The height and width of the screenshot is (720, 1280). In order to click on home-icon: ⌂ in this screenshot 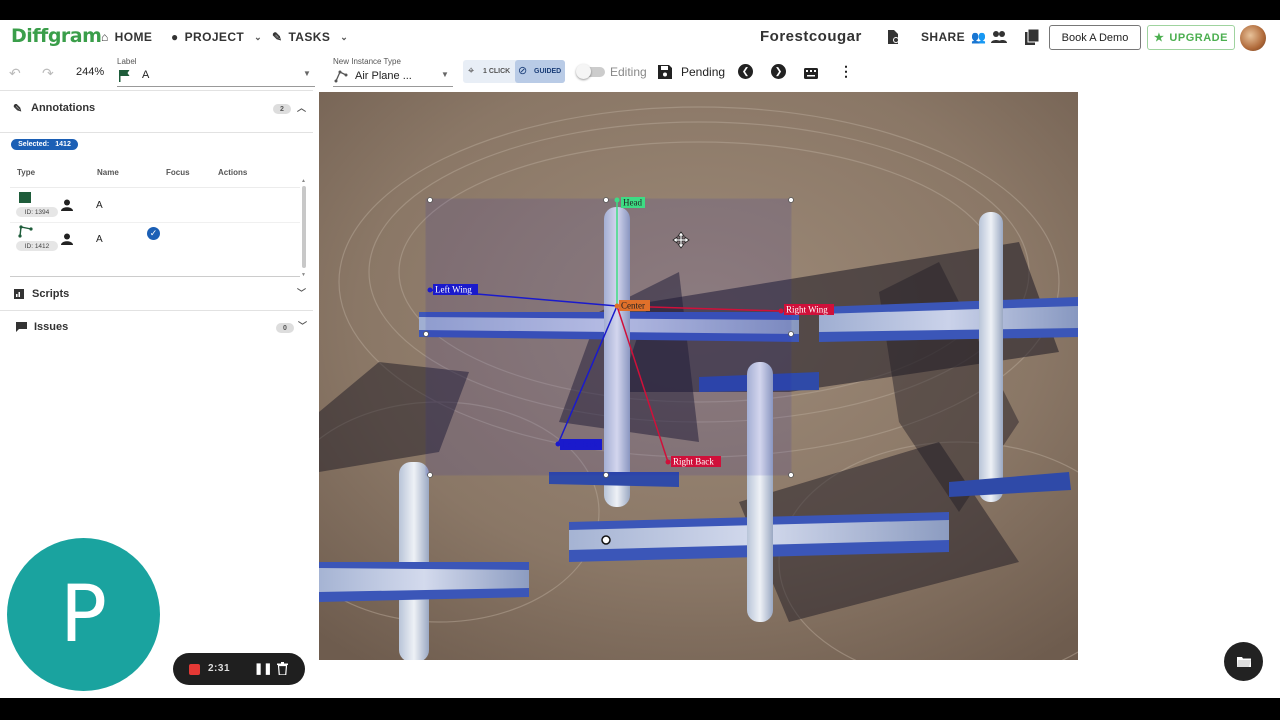, I will do `click(105, 37)`.